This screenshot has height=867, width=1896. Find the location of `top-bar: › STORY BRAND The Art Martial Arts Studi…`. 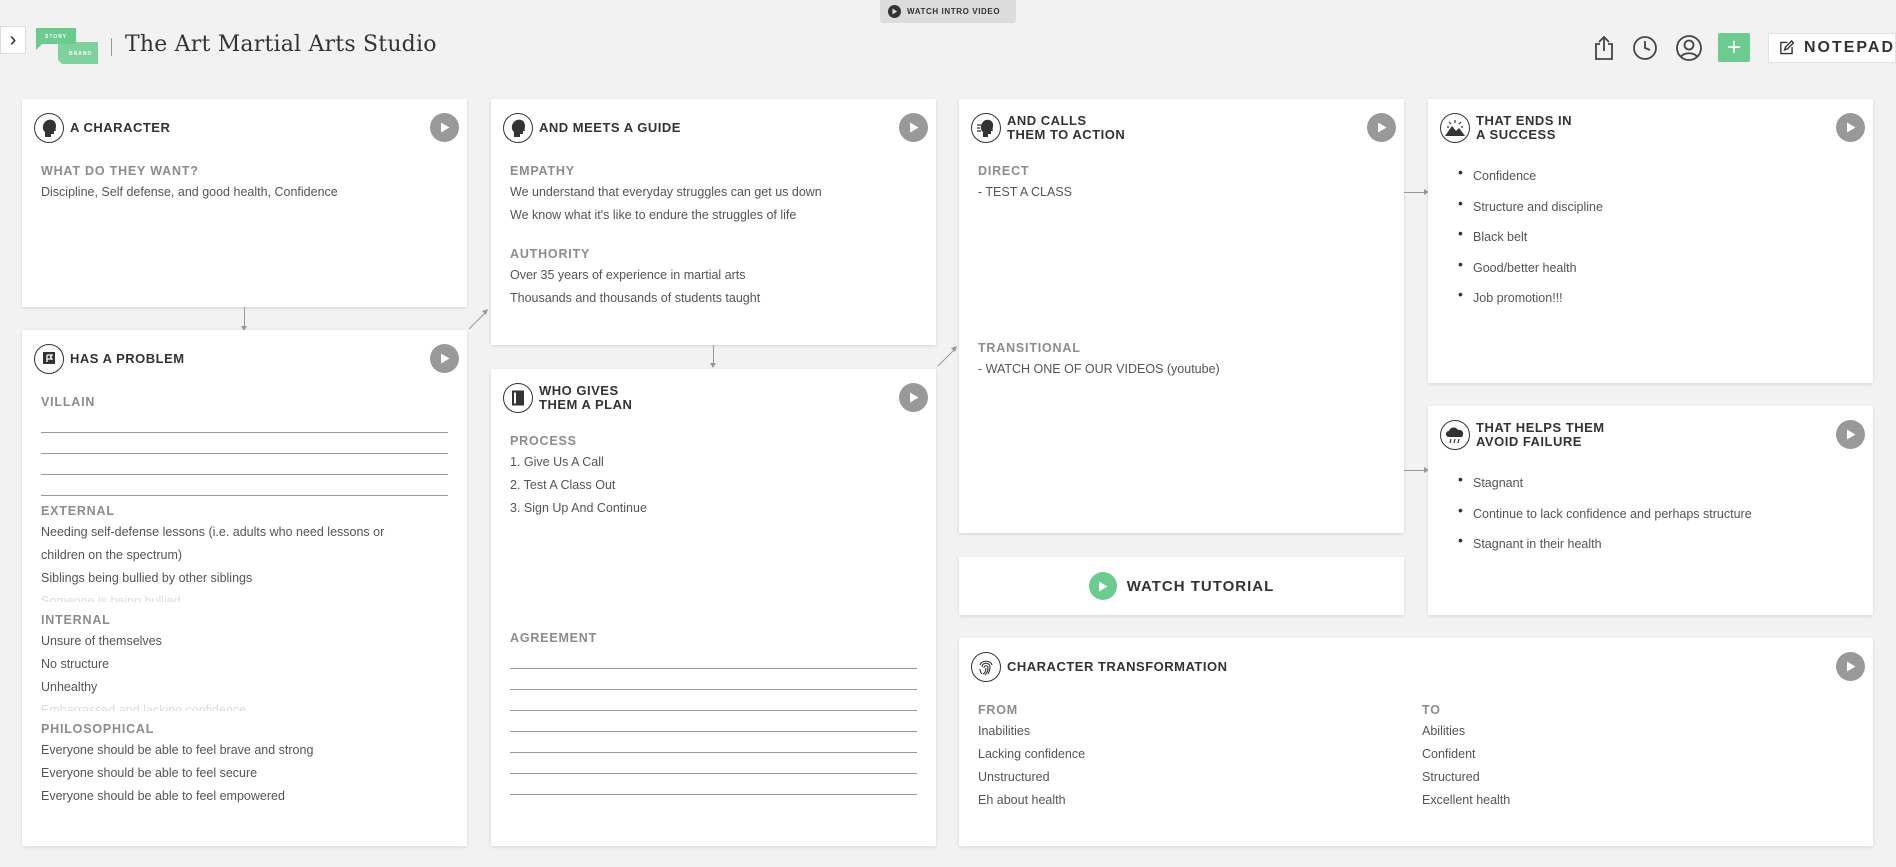

top-bar: › STORY BRAND The Art Martial Arts Studi… is located at coordinates (948, 45).